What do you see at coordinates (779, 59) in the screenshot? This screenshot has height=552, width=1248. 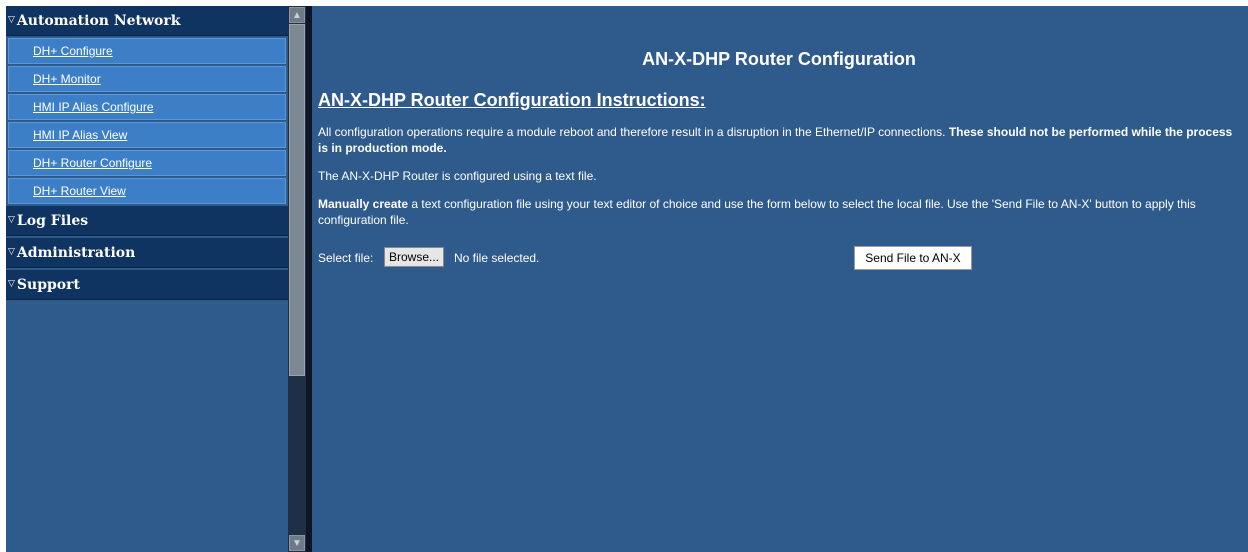 I see `page-title: AN-X-DHP Router Configuration` at bounding box center [779, 59].